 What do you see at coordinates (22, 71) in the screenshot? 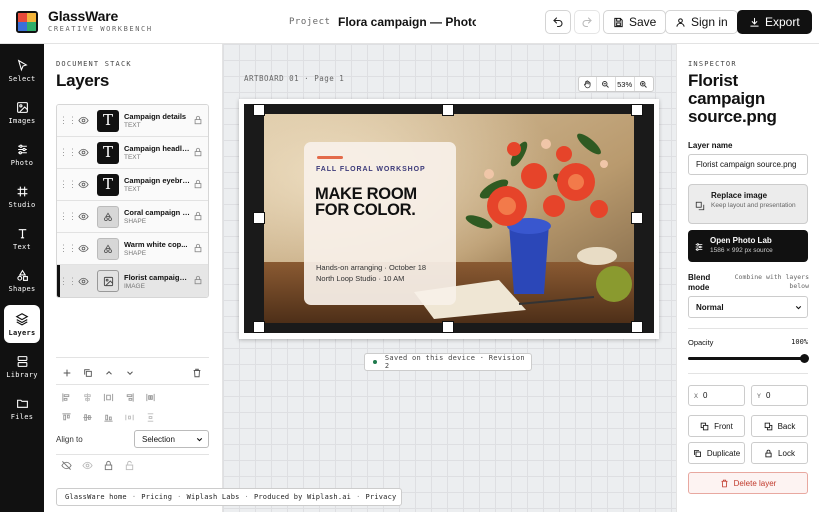
I see `tool-select: Select` at bounding box center [22, 71].